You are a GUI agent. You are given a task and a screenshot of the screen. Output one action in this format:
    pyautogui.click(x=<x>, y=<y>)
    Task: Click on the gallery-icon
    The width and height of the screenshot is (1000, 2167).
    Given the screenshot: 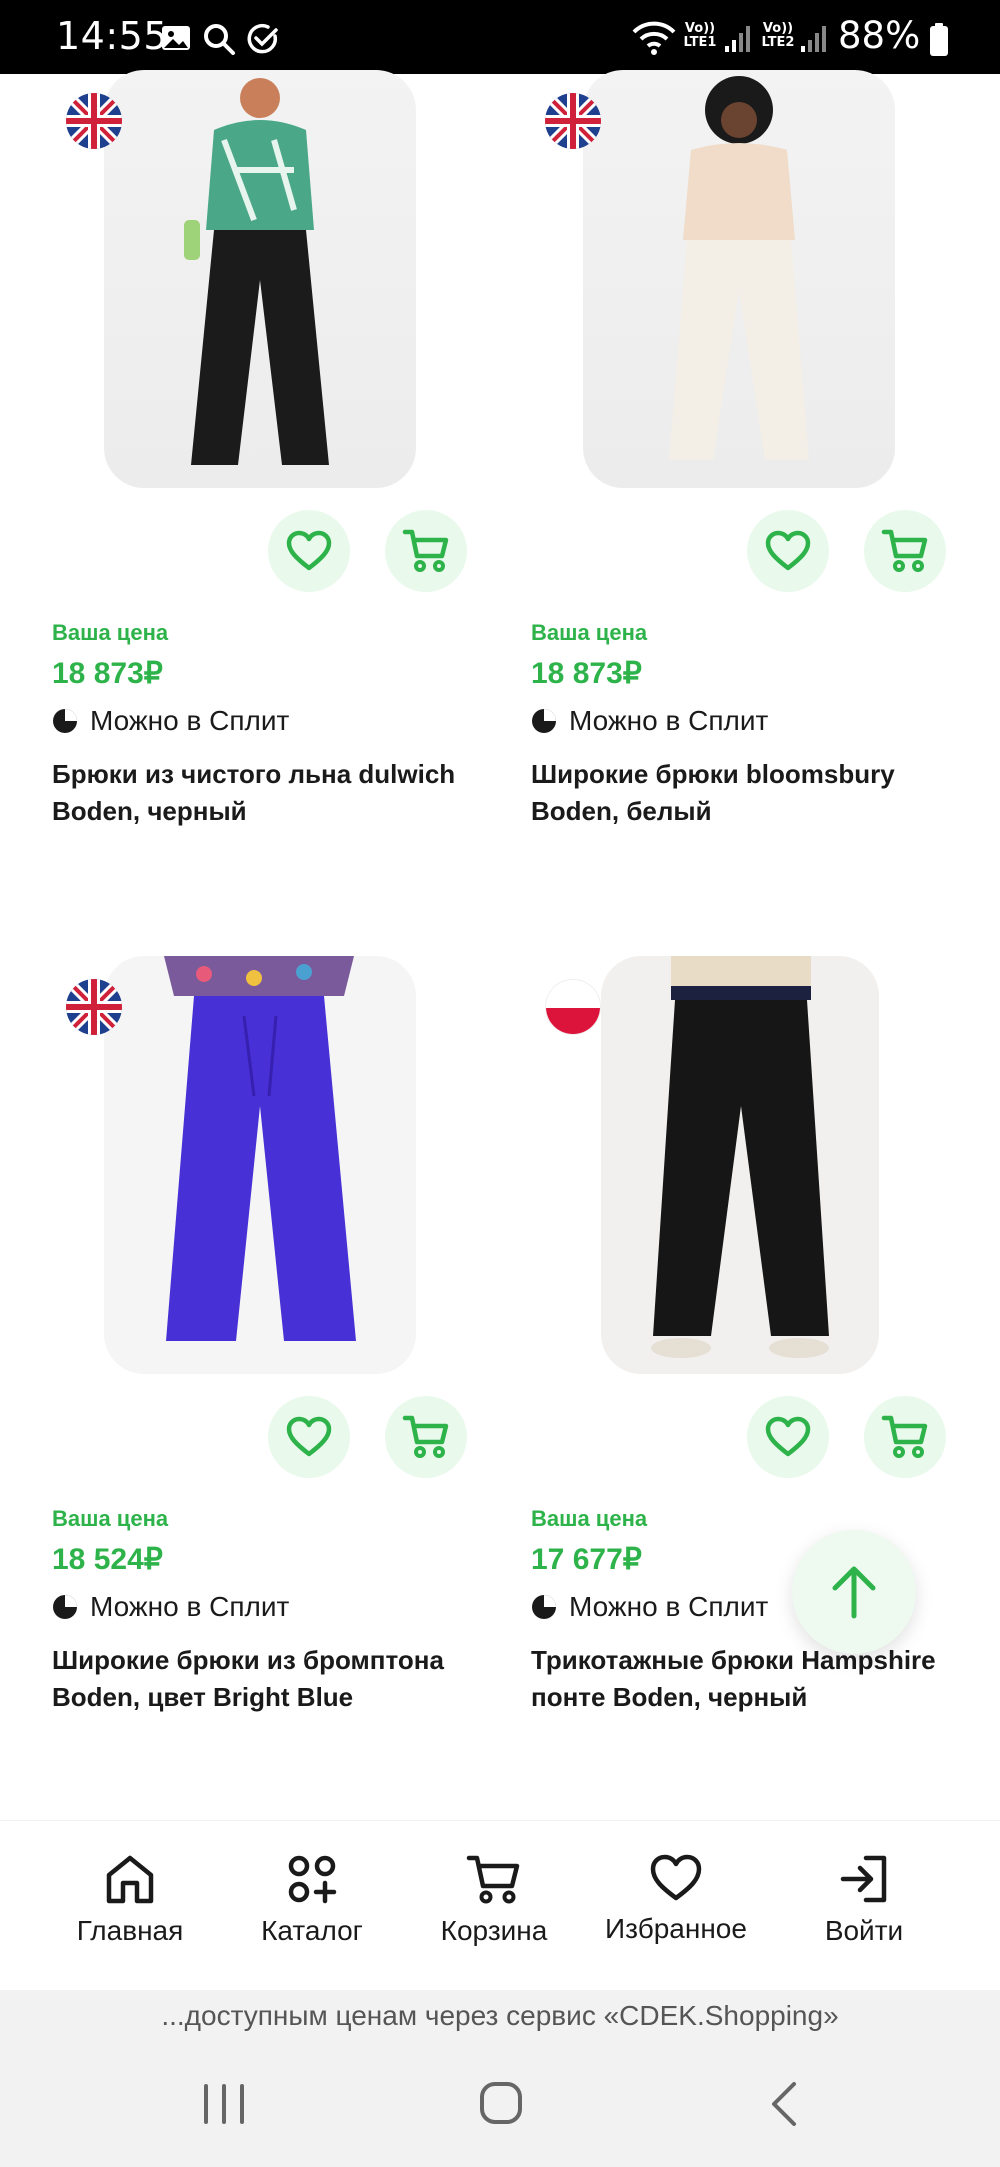 What is the action you would take?
    pyautogui.click(x=176, y=38)
    